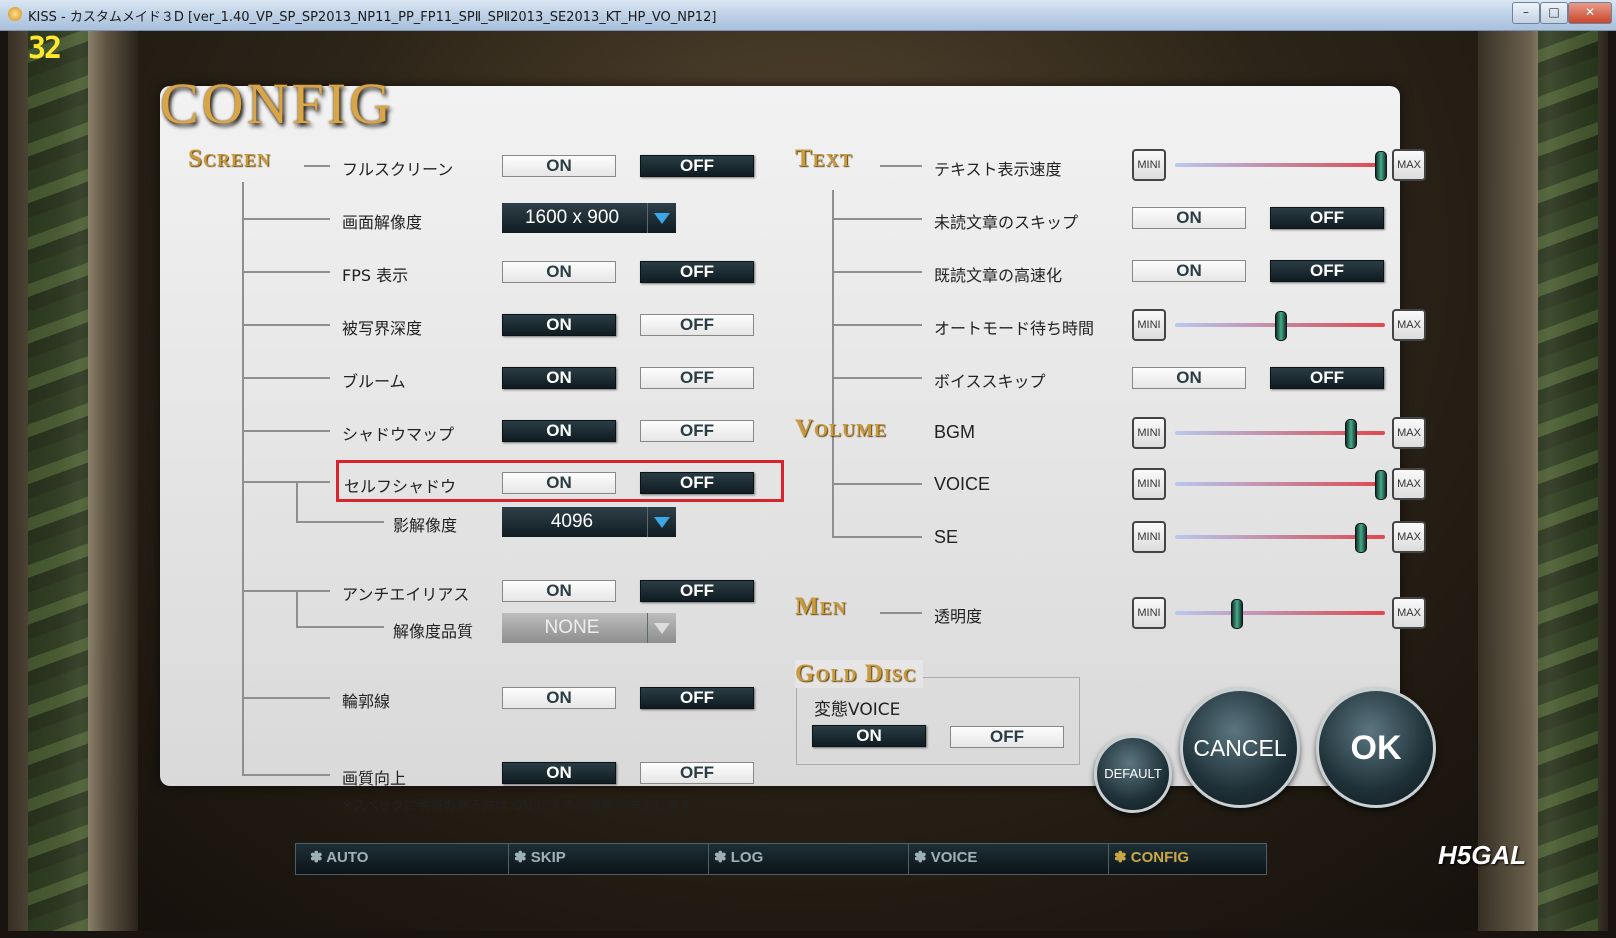 This screenshot has width=1616, height=938. Describe the element at coordinates (433, 631) in the screenshot. I see `aa-quality-label: 解像度品質` at that location.